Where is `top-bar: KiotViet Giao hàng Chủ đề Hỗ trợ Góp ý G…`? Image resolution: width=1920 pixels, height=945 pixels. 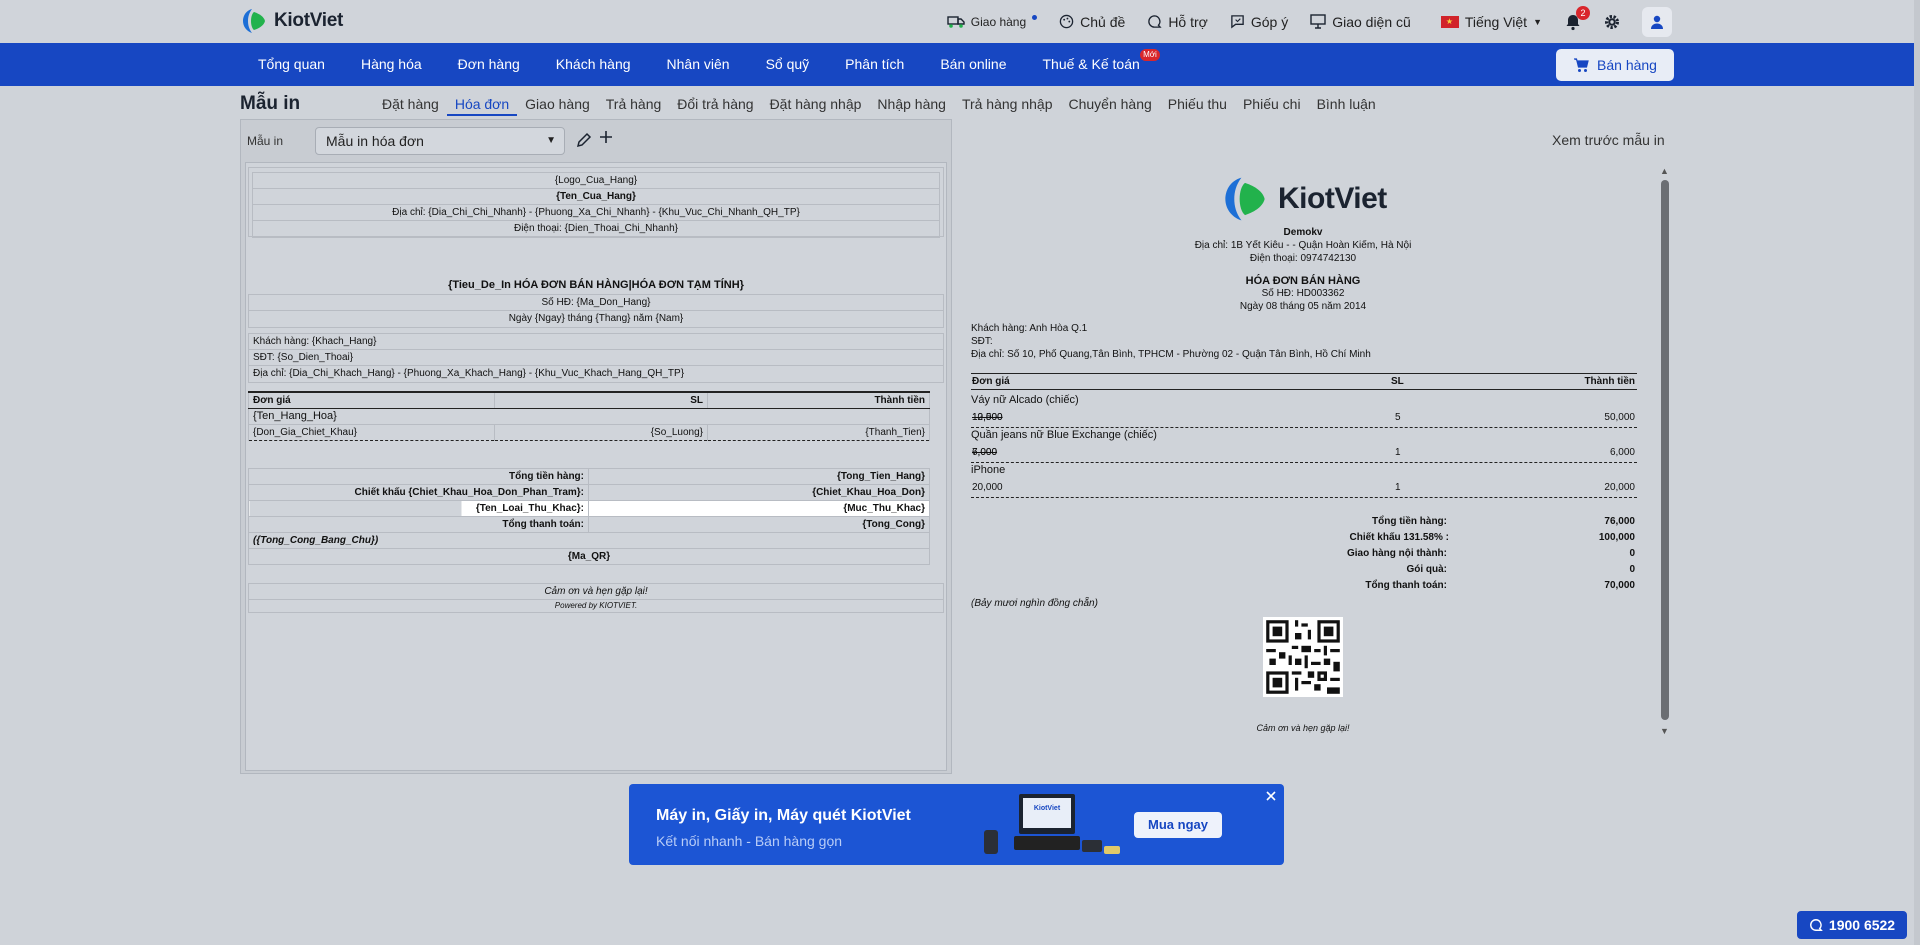 top-bar: KiotViet Giao hàng Chủ đề Hỗ trợ Góp ý G… is located at coordinates (960, 21).